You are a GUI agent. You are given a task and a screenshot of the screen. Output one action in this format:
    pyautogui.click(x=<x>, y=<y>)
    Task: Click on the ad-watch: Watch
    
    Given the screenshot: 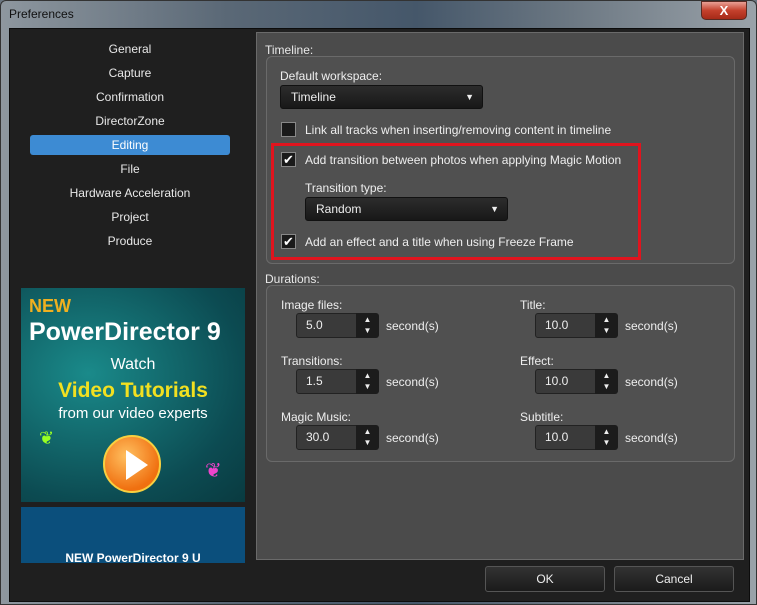 What is the action you would take?
    pyautogui.click(x=133, y=364)
    